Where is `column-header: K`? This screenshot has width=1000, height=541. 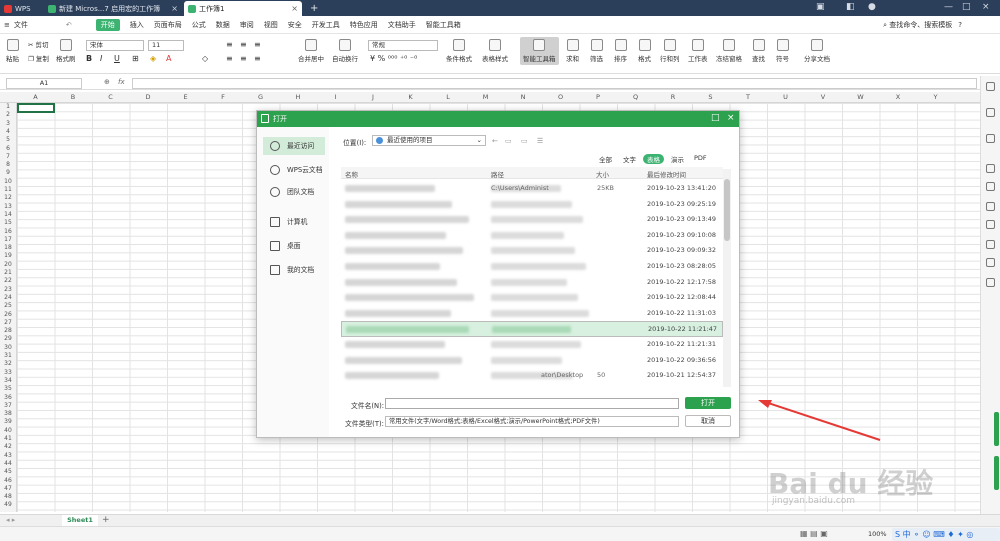
column-header: K is located at coordinates (410, 97).